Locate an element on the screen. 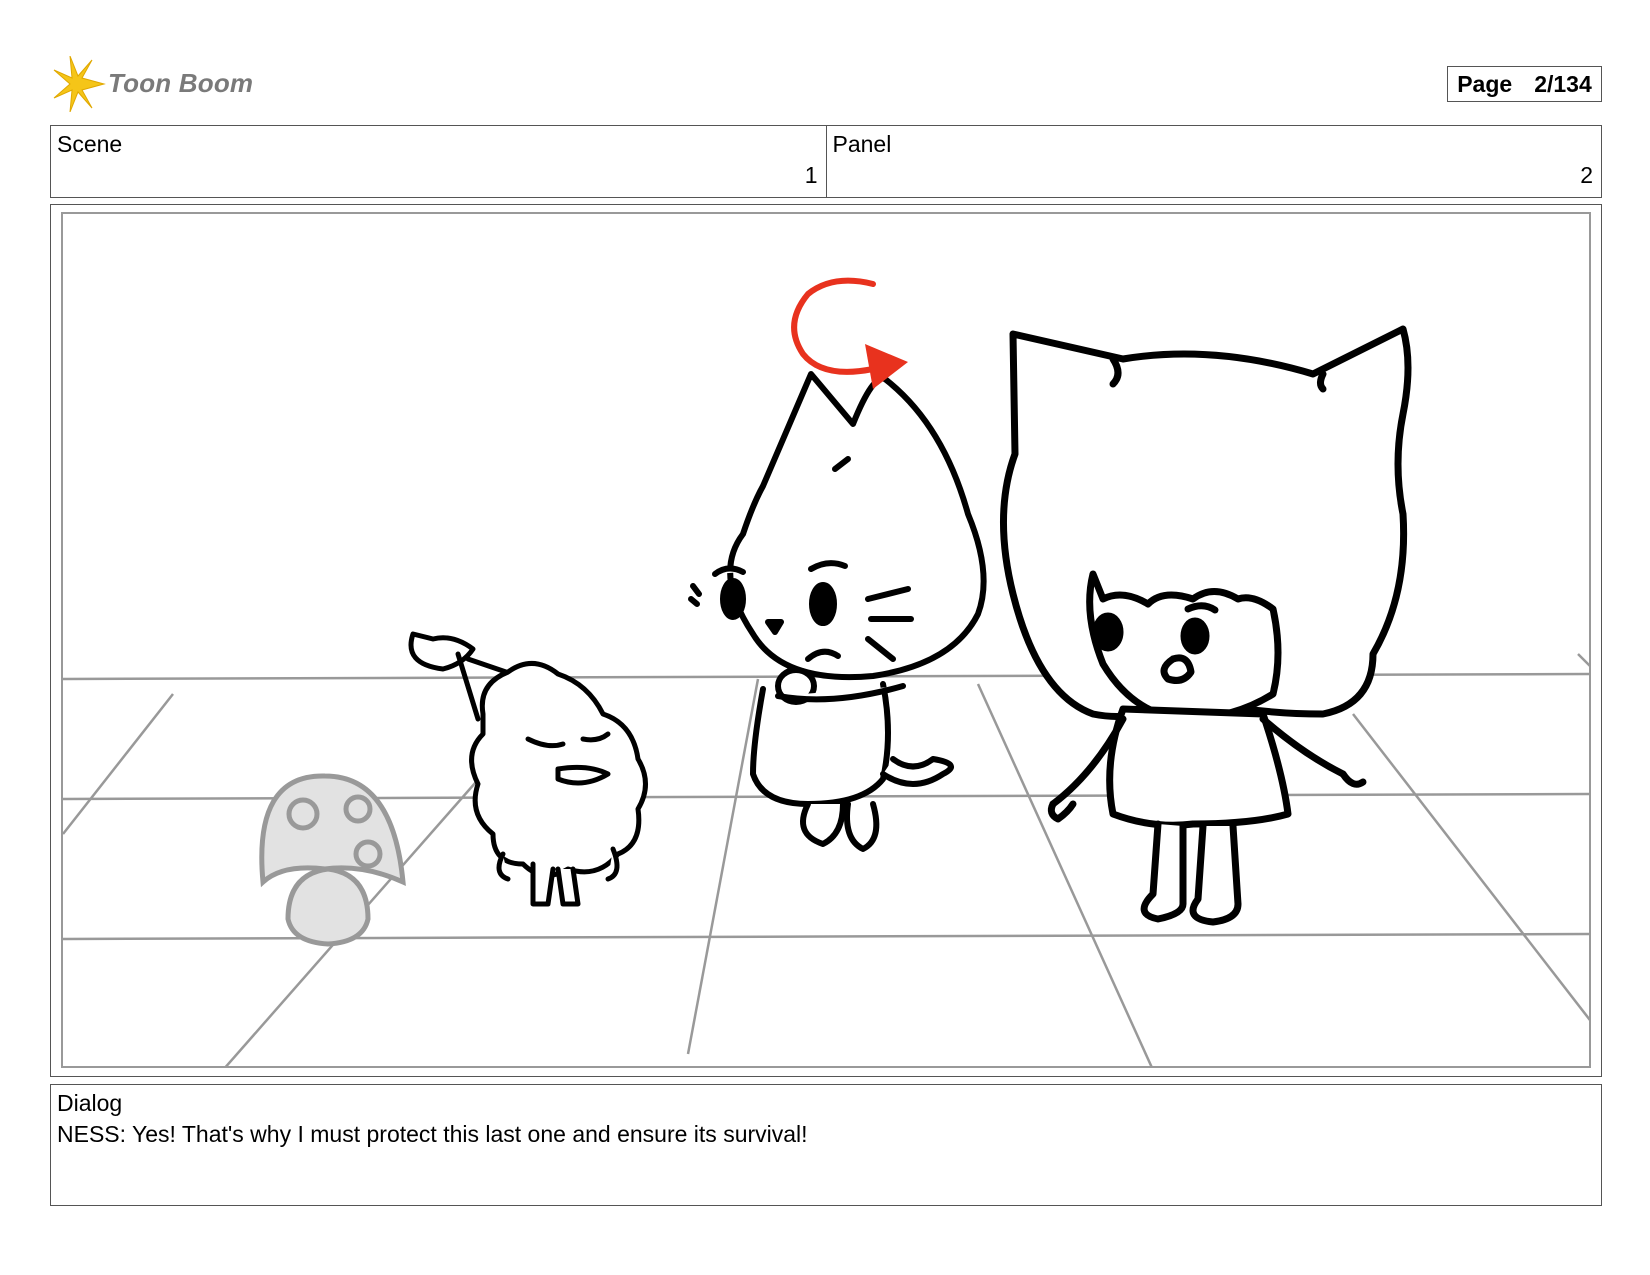 This screenshot has width=1650, height=1275. mushroom-sketch is located at coordinates (332, 860).